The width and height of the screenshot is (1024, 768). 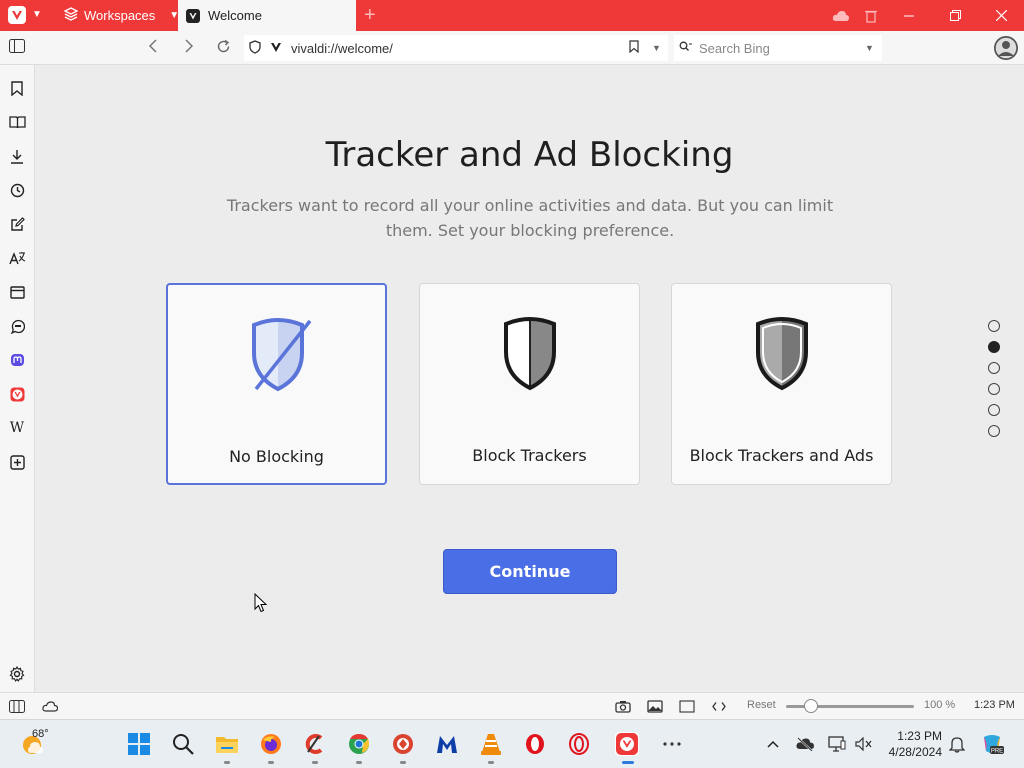 What do you see at coordinates (628, 762) in the screenshot?
I see `active-app-indicator` at bounding box center [628, 762].